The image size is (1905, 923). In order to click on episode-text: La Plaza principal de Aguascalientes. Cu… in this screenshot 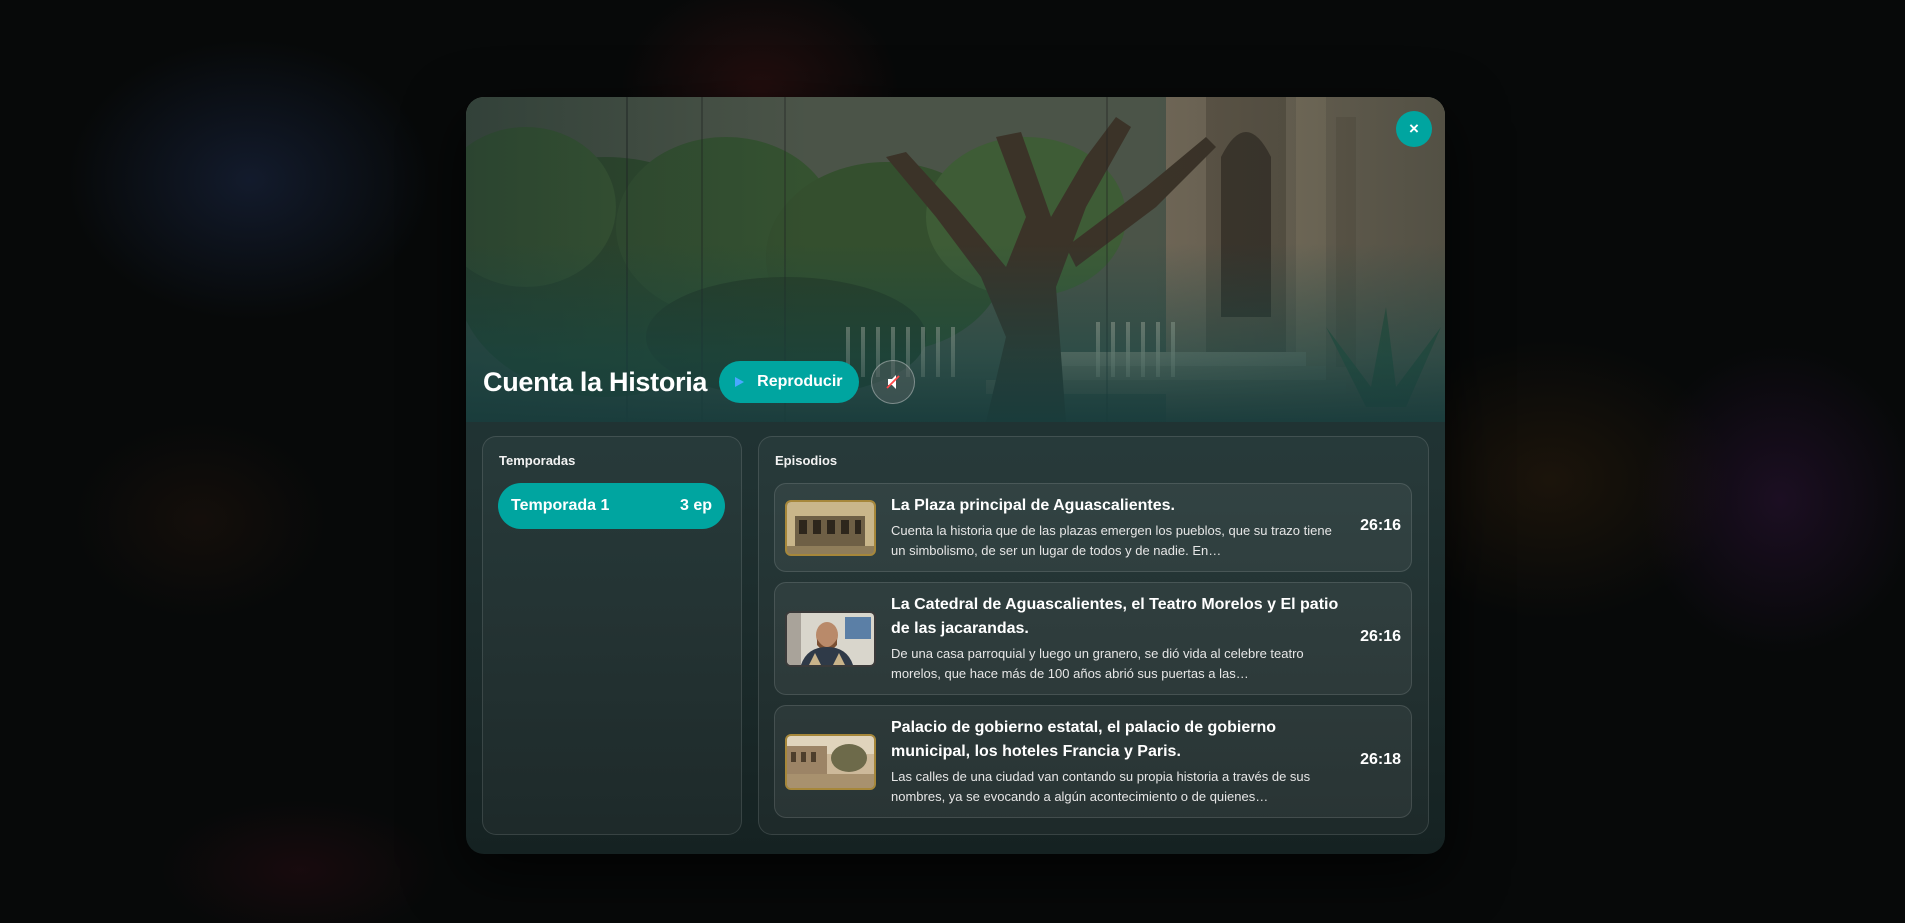, I will do `click(1116, 527)`.